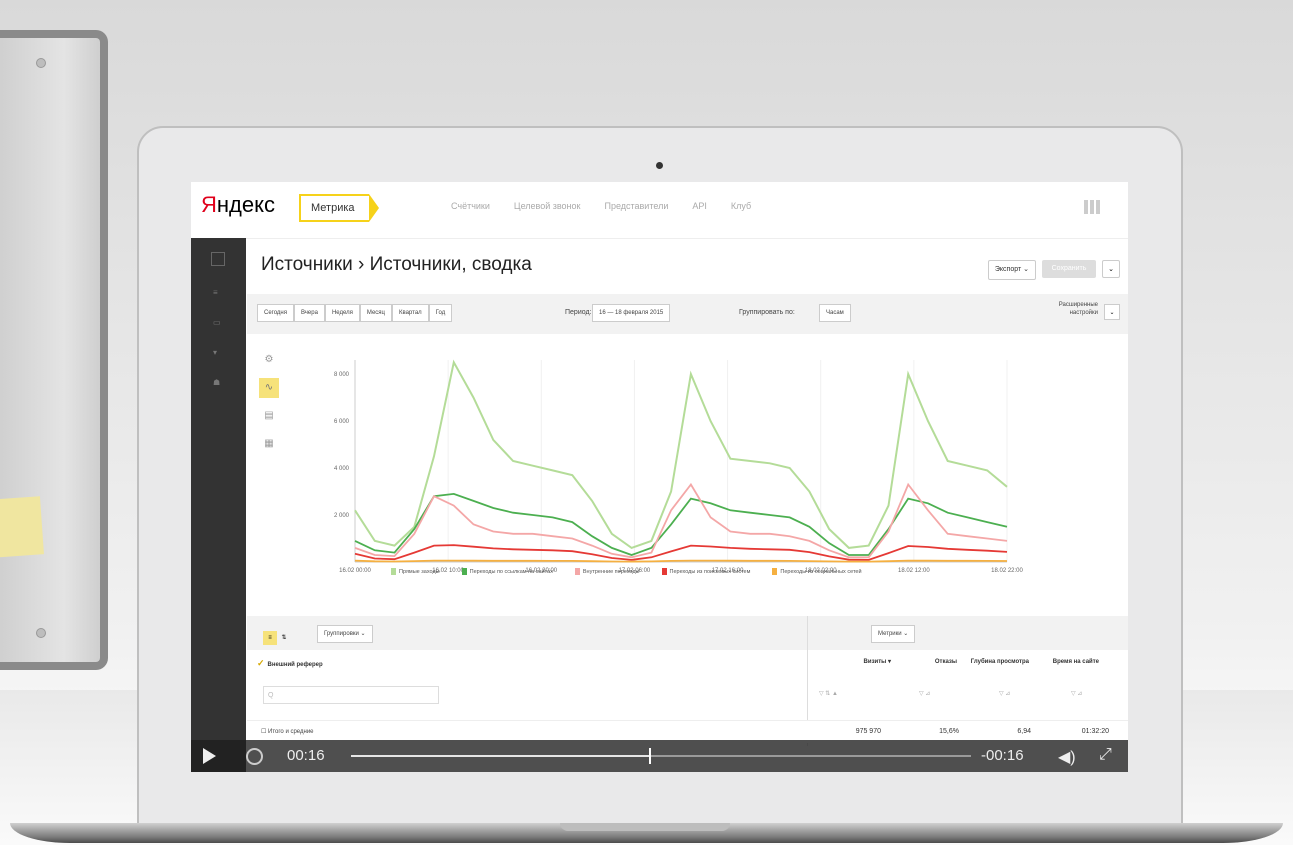  I want to click on user-icon: ☗, so click(218, 382).